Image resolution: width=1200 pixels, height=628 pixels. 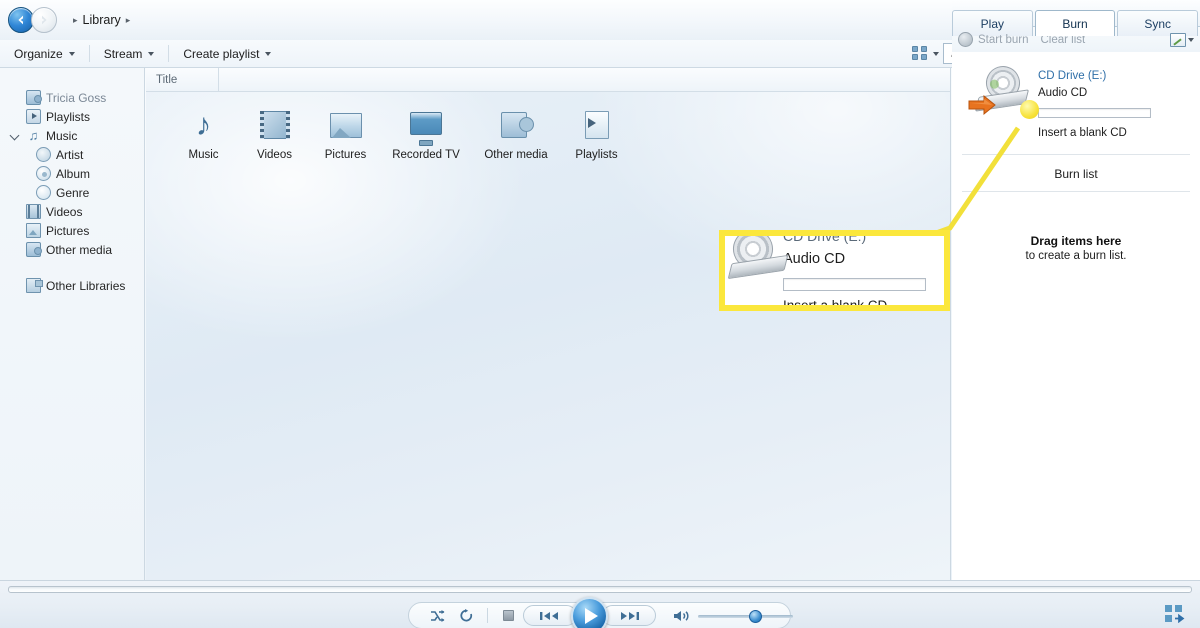 What do you see at coordinates (920, 53) in the screenshot?
I see `view-options-icon` at bounding box center [920, 53].